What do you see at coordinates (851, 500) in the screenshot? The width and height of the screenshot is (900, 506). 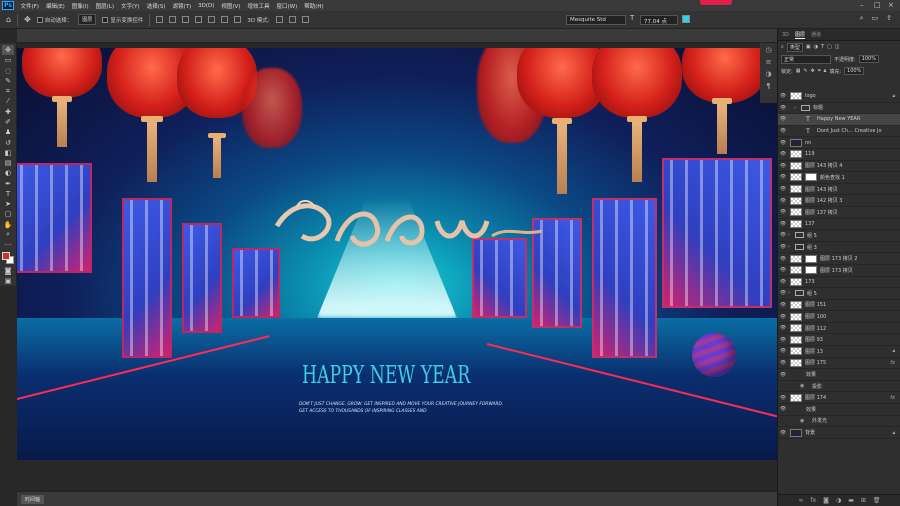 I see `new-group-icon: ▬` at bounding box center [851, 500].